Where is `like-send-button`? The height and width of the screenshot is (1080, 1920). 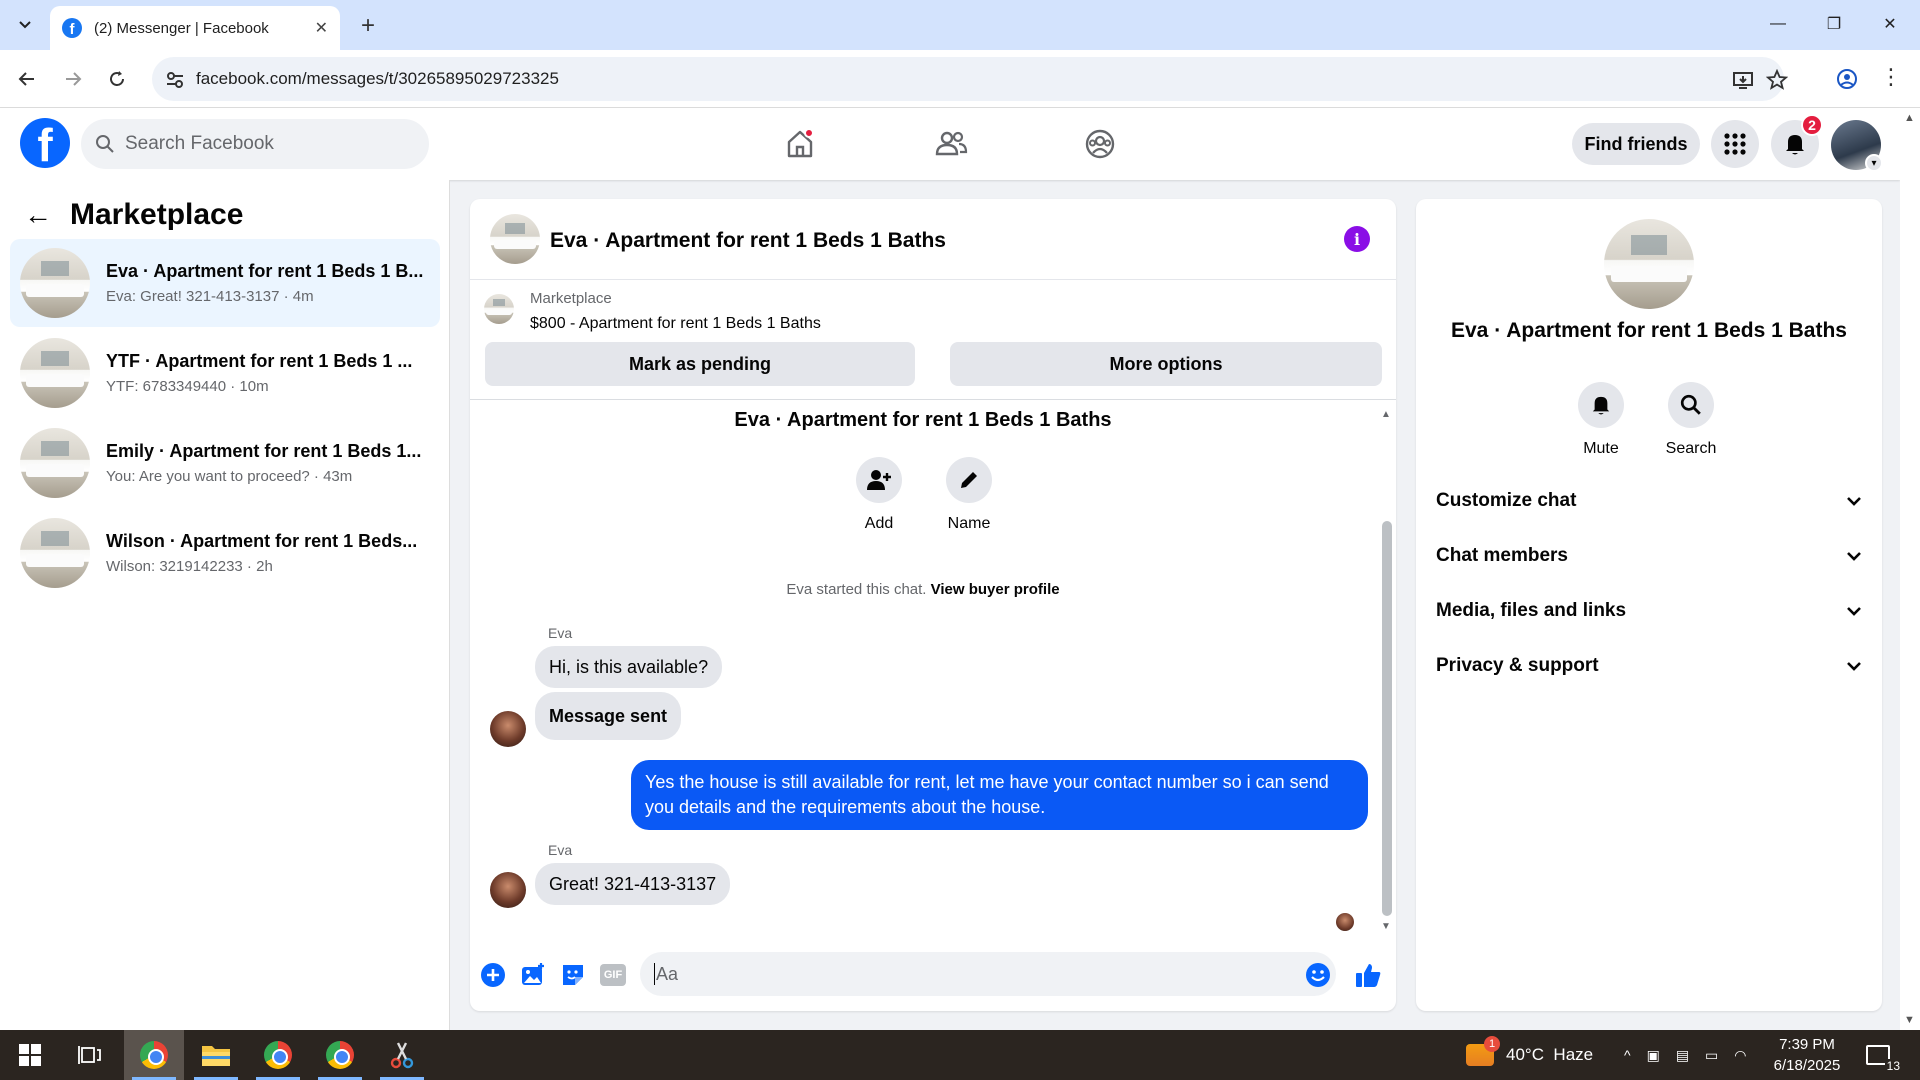 like-send-button is located at coordinates (1368, 975).